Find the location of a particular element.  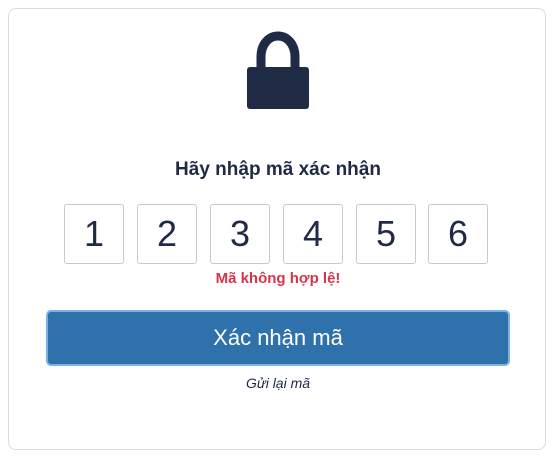

code-digit-3: 3 is located at coordinates (240, 234).